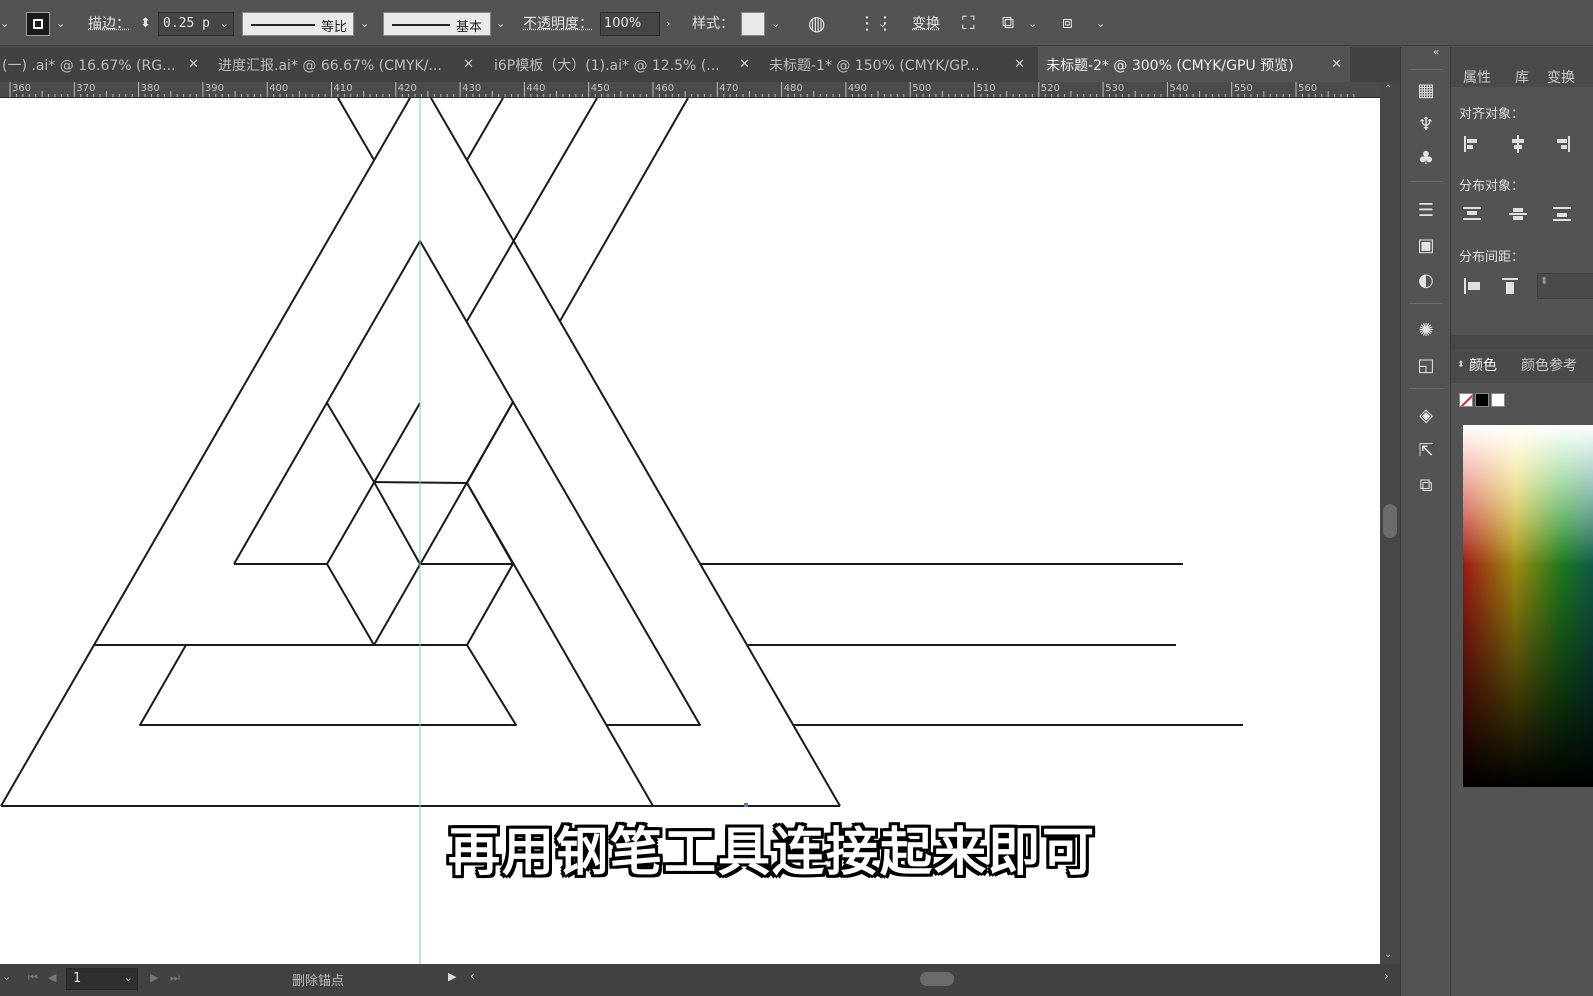 This screenshot has width=1593, height=996. What do you see at coordinates (876, 23) in the screenshot?
I see `align-grid-icon: ⋮⋮` at bounding box center [876, 23].